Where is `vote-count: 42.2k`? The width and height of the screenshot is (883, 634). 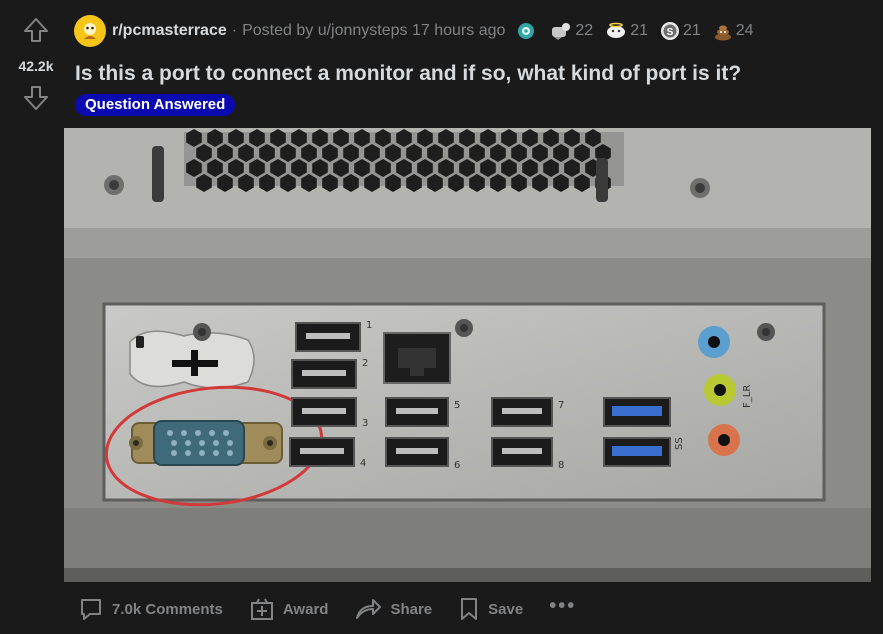 vote-count: 42.2k is located at coordinates (36, 66).